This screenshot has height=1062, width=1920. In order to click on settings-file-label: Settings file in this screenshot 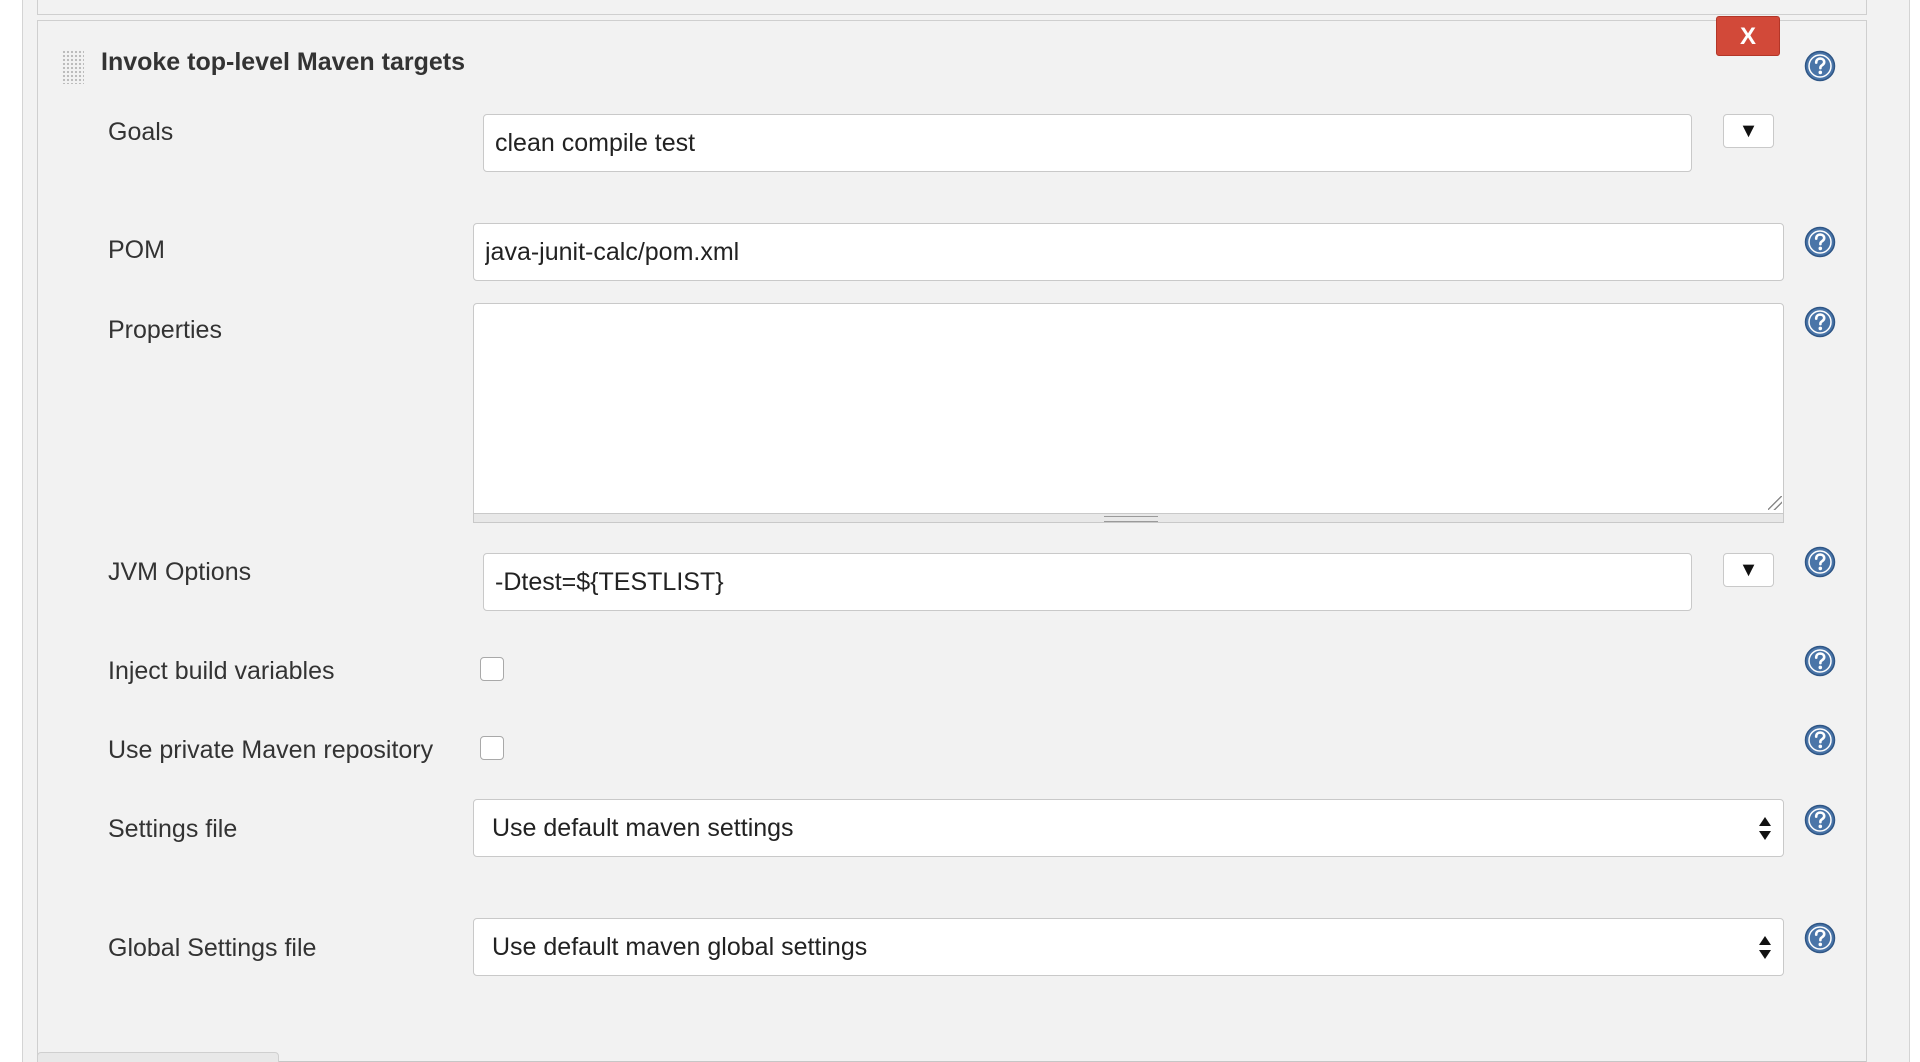, I will do `click(173, 829)`.